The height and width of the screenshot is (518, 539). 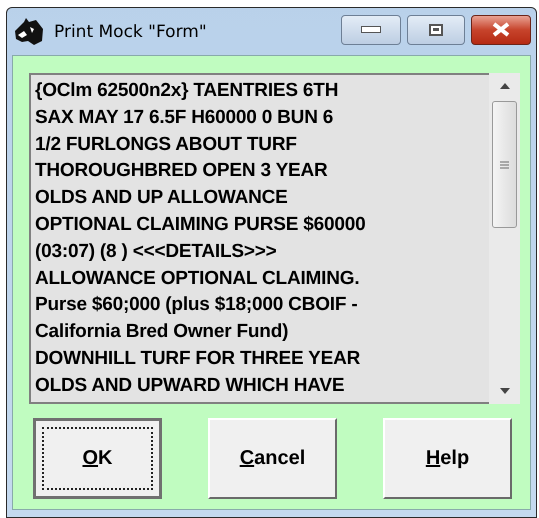 I want to click on scrollbar, so click(x=504, y=238).